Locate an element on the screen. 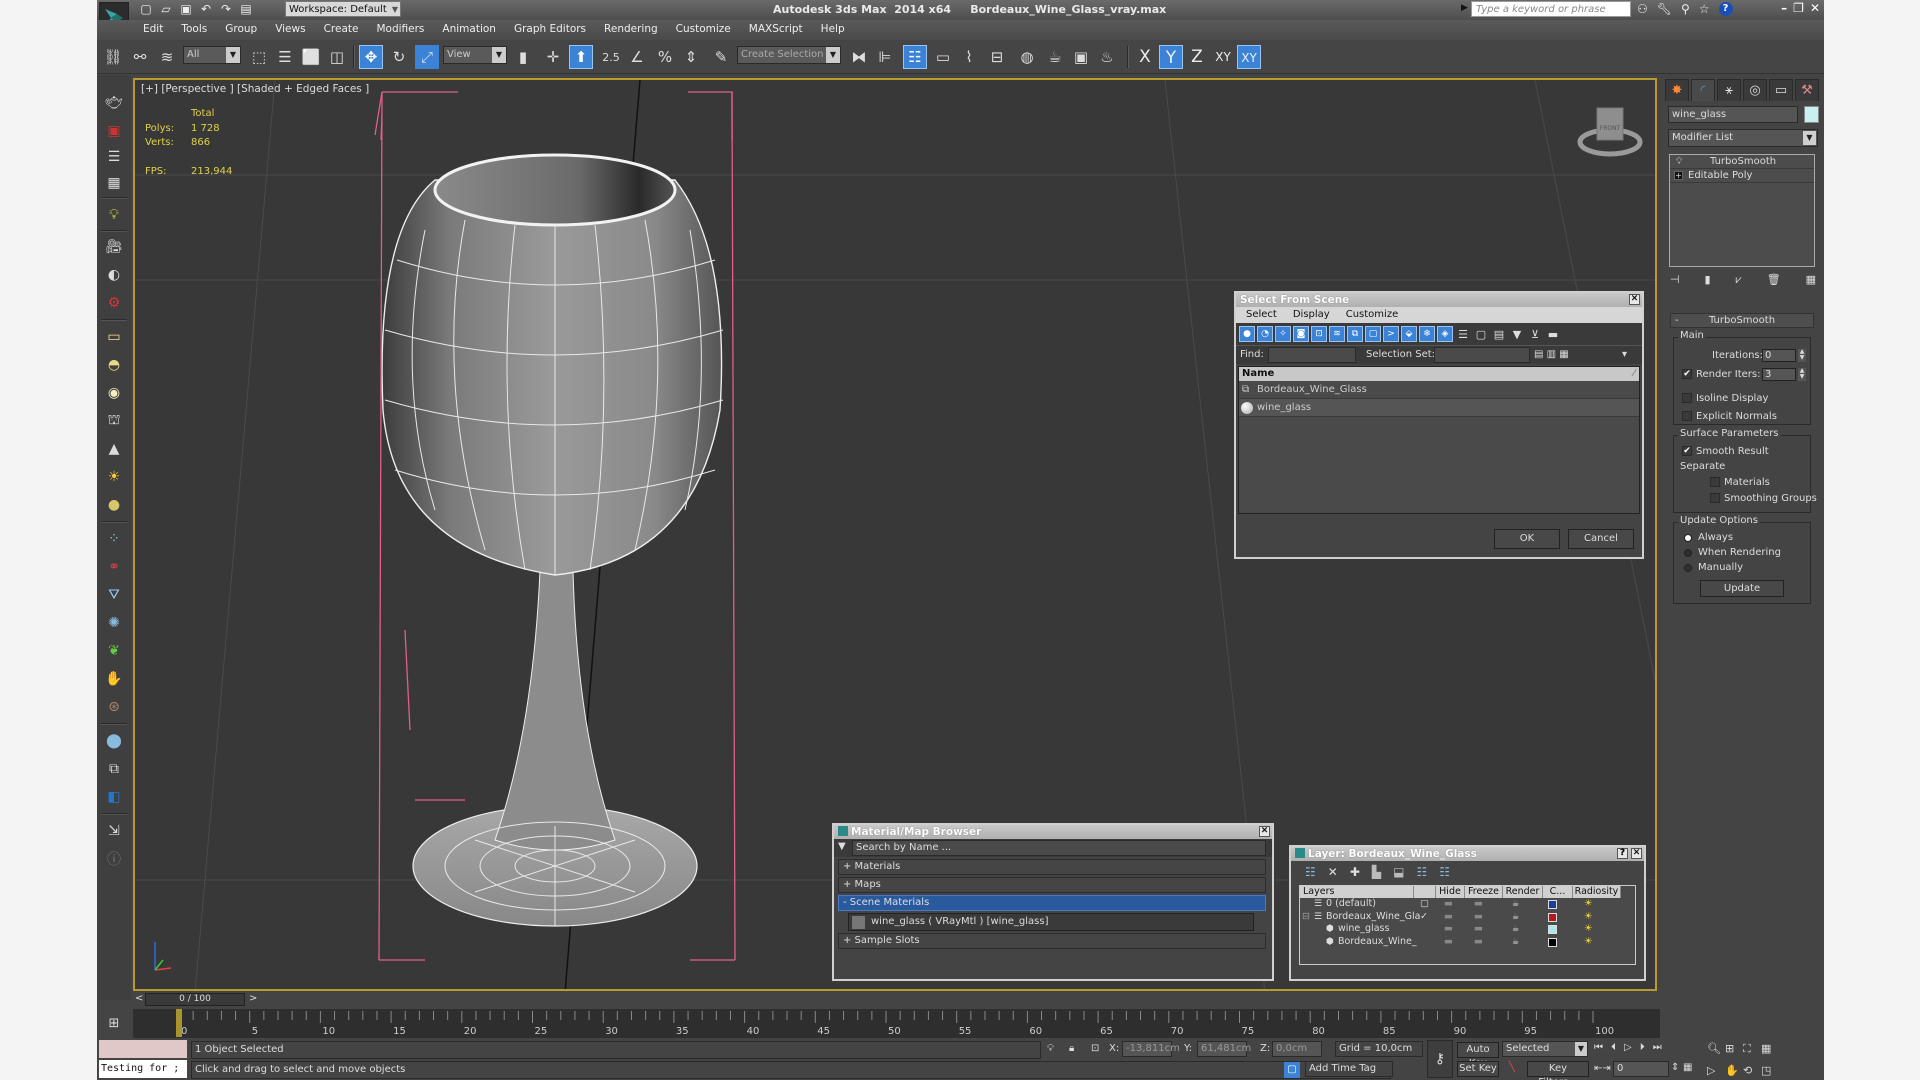 This screenshot has width=1920, height=1080. materials-section: + Materials is located at coordinates (1052, 867).